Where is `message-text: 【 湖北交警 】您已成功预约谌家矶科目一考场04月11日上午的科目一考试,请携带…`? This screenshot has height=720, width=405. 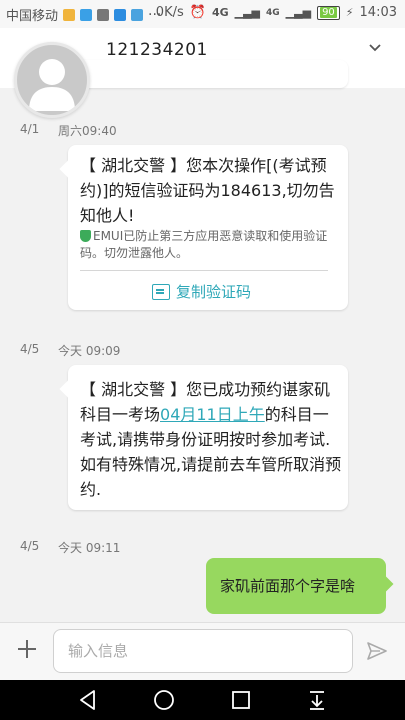 message-text: 【 湖北交警 】您已成功预约谌家矶科目一考场04月11日上午的科目一考试,请携带… is located at coordinates (211, 439).